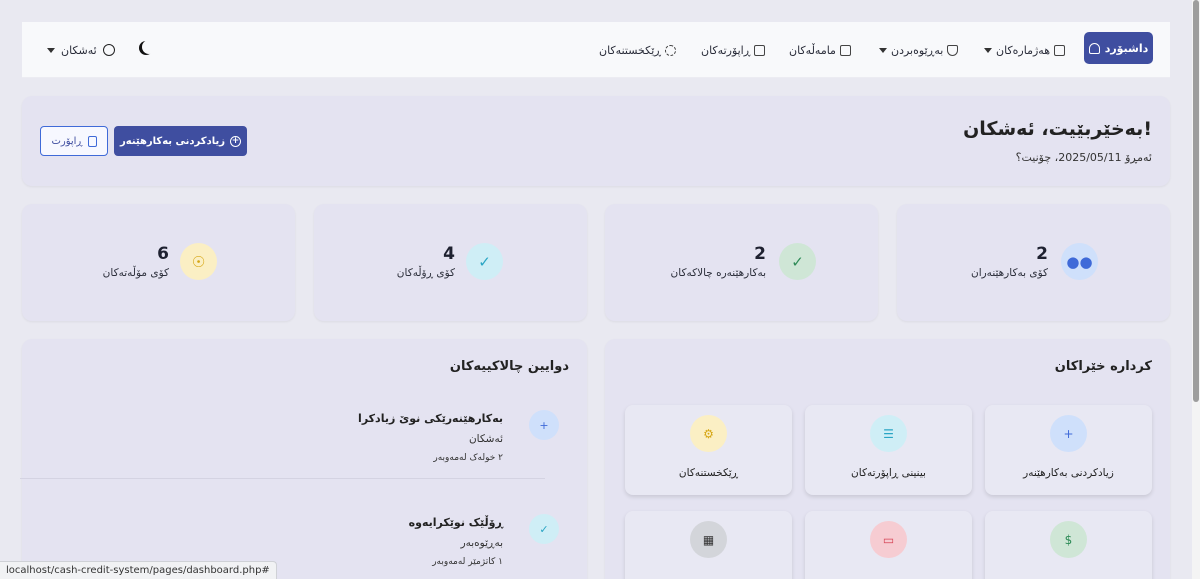 This screenshot has width=1200, height=579. I want to click on nav-accounts-label: هەژمارەکان, so click(1023, 50).